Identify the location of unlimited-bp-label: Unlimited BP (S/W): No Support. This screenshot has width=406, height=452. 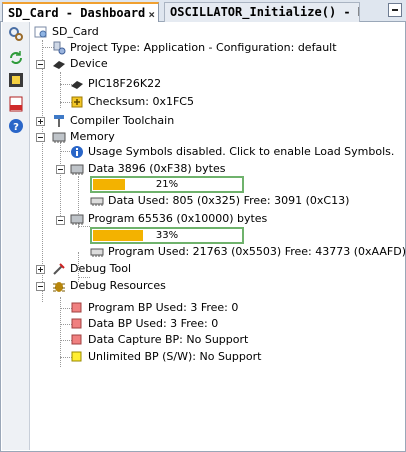
(175, 356).